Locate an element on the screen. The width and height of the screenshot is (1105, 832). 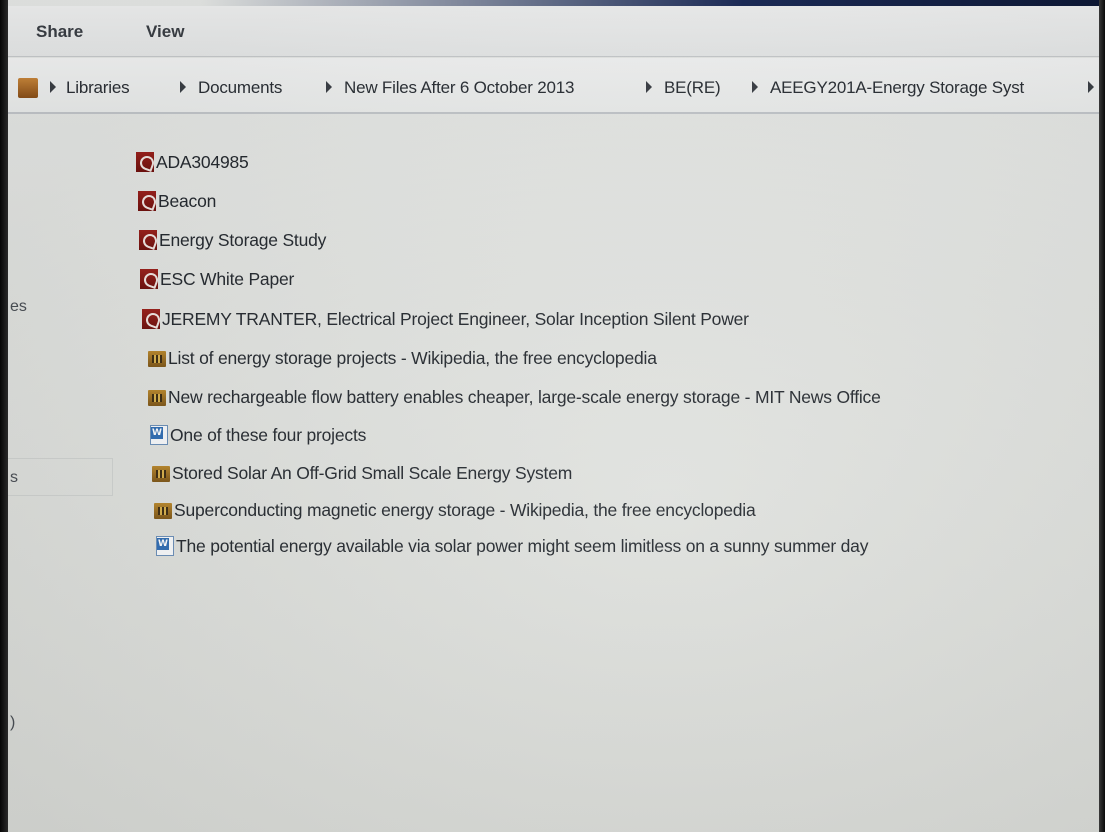
breadcrumb-new-files: New Files After 6 October 2013 is located at coordinates (459, 88).